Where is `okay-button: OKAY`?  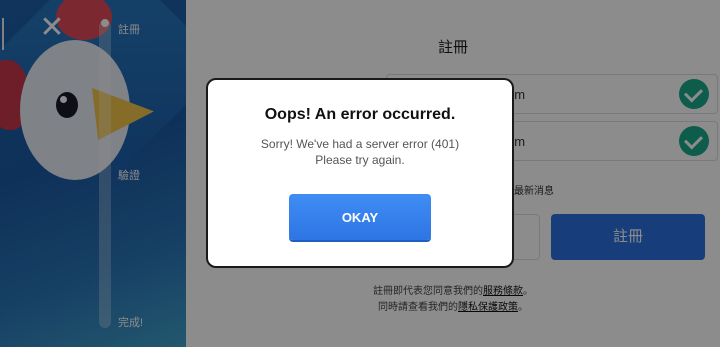 okay-button: OKAY is located at coordinates (360, 217).